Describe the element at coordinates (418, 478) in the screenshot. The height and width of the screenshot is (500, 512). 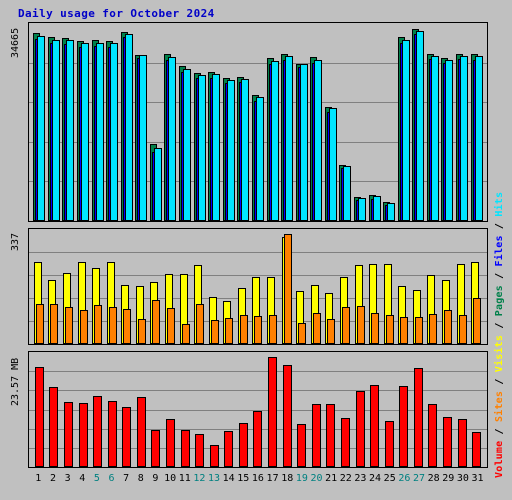
I see `x-tick-day-27: 27` at that location.